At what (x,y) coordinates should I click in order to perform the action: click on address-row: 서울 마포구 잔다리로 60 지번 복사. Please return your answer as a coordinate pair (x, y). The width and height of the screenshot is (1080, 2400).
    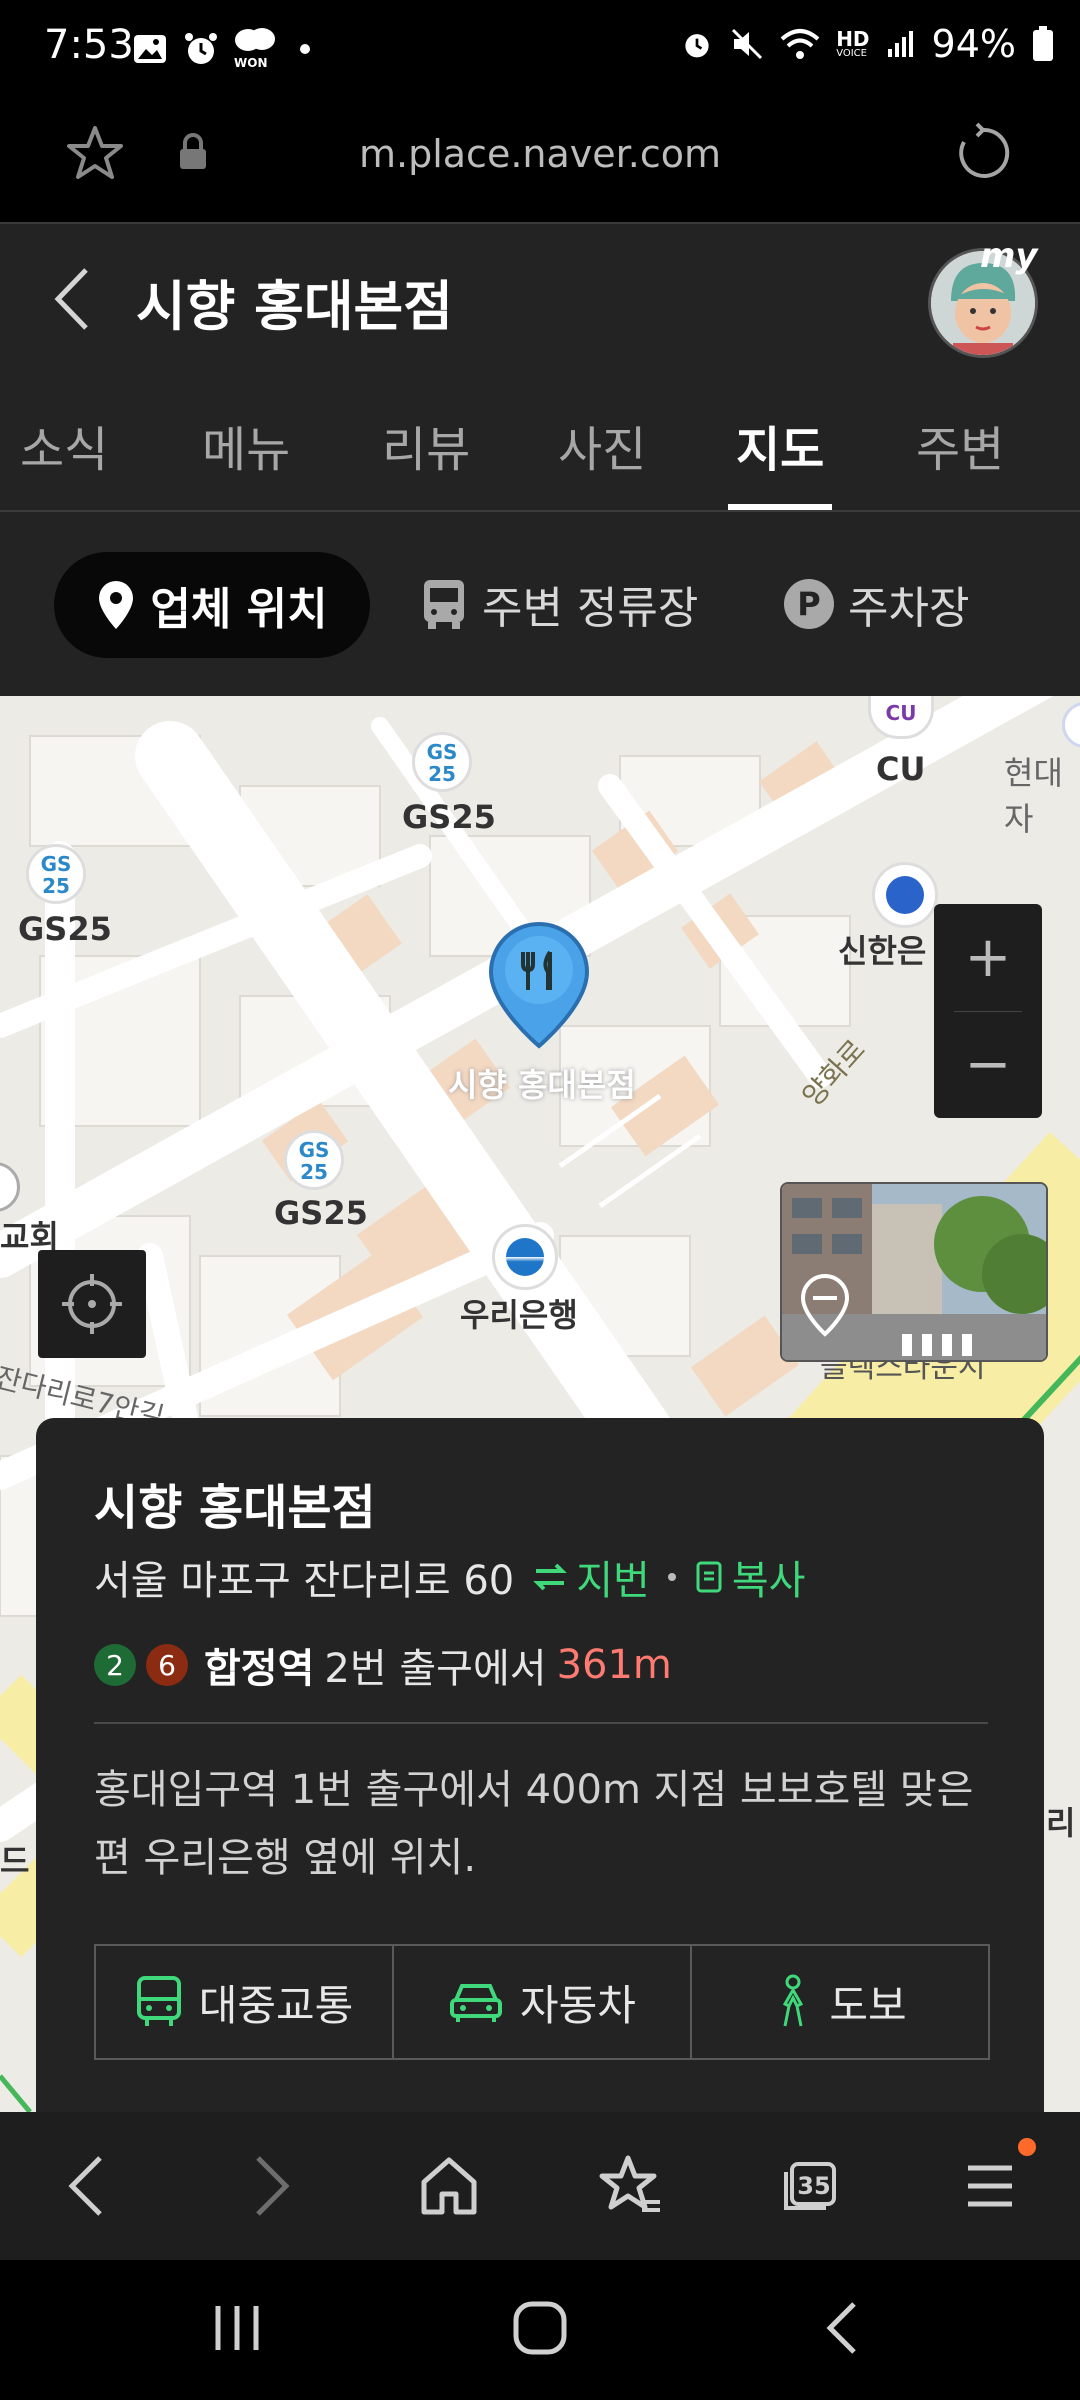
    Looking at the image, I should click on (449, 1577).